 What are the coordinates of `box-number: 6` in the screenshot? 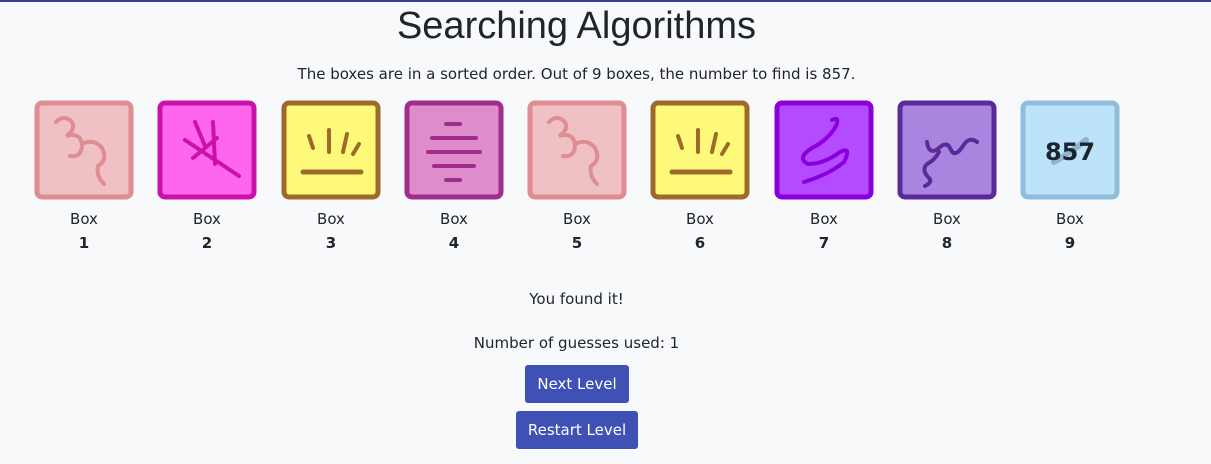 It's located at (700, 243).